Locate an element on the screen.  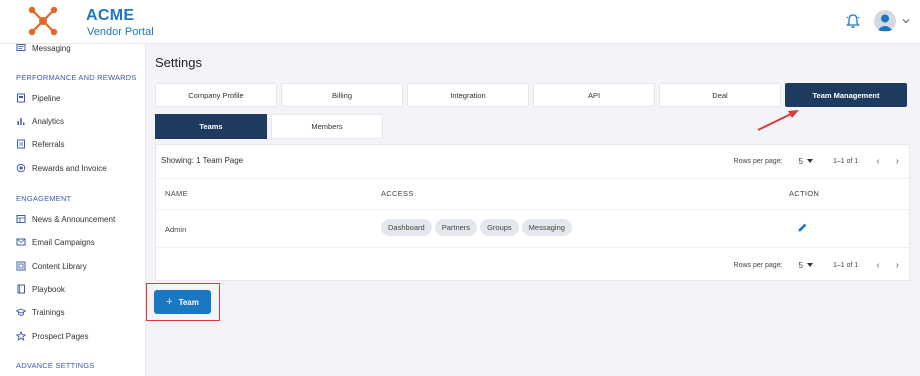
access-chip: Groups is located at coordinates (499, 227).